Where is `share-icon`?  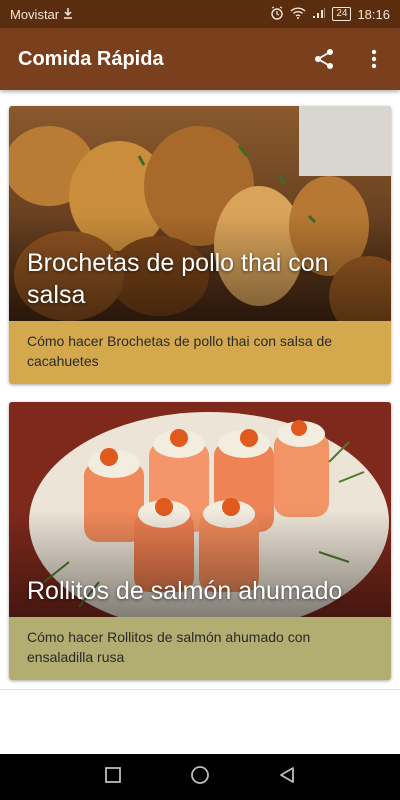
share-icon is located at coordinates (324, 59).